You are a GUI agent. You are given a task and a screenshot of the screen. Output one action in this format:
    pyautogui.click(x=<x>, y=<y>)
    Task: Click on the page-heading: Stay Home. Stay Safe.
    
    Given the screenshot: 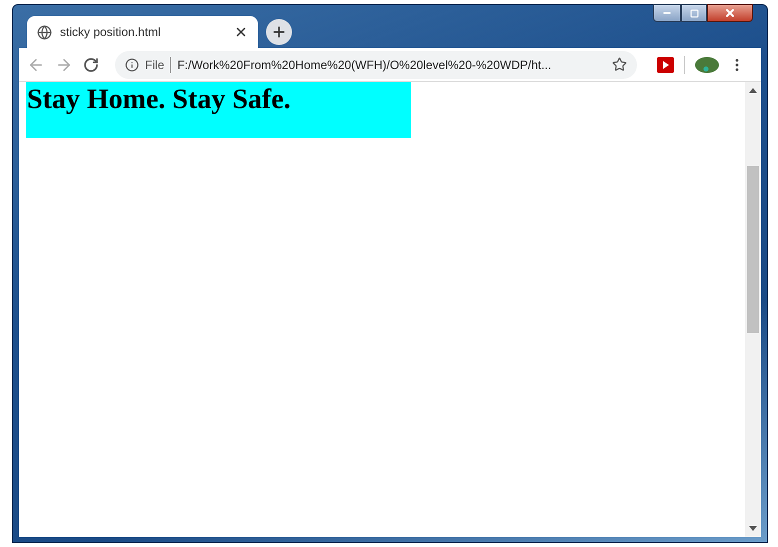 What is the action you would take?
    pyautogui.click(x=159, y=100)
    